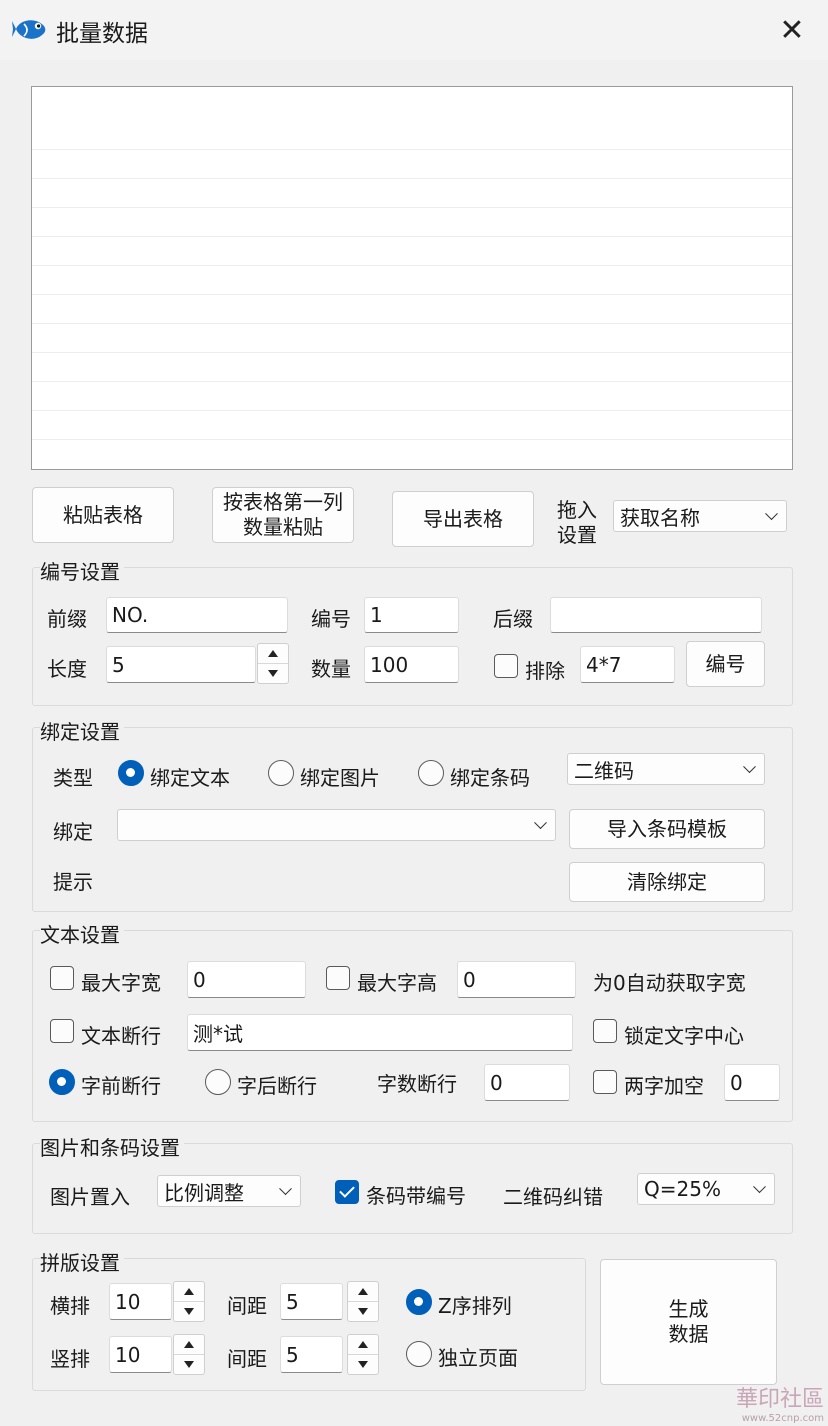 The image size is (828, 1426). Describe the element at coordinates (102, 34) in the screenshot. I see `window-title: 批量数据` at that location.